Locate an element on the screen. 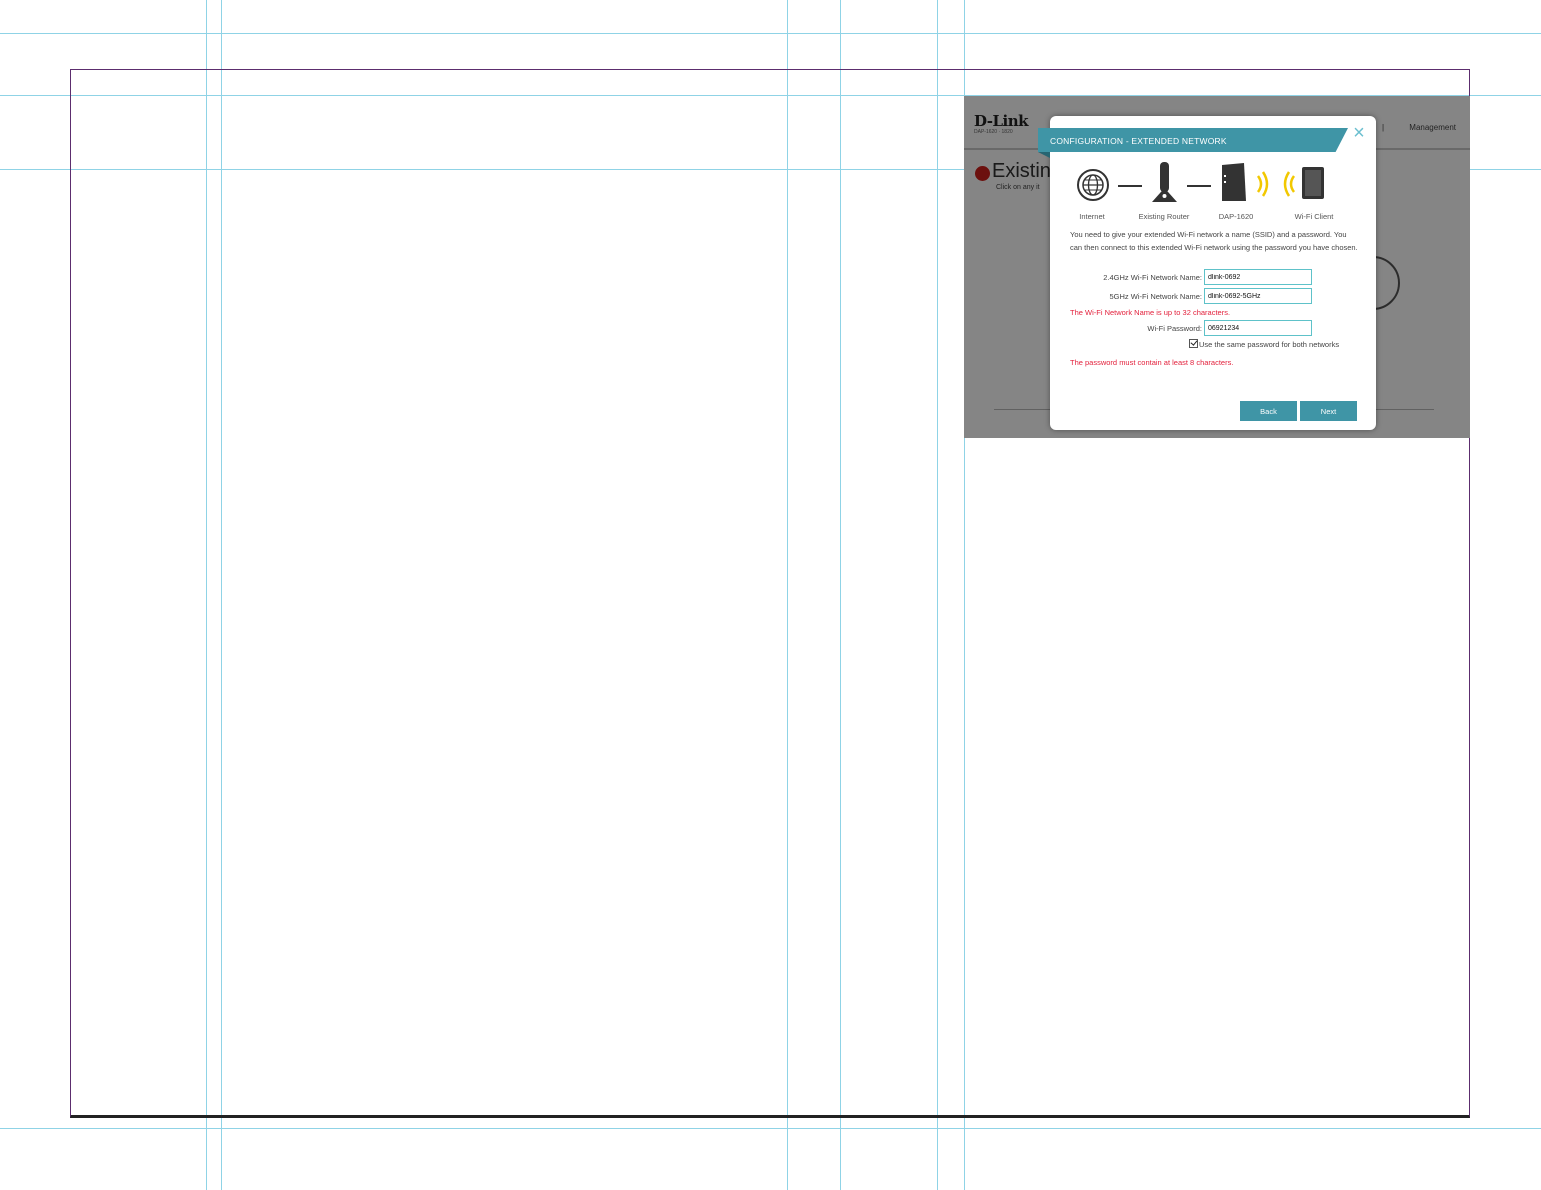  dialog-title: CONFIGURATION - EXTENDED NETWORK is located at coordinates (1138, 141).